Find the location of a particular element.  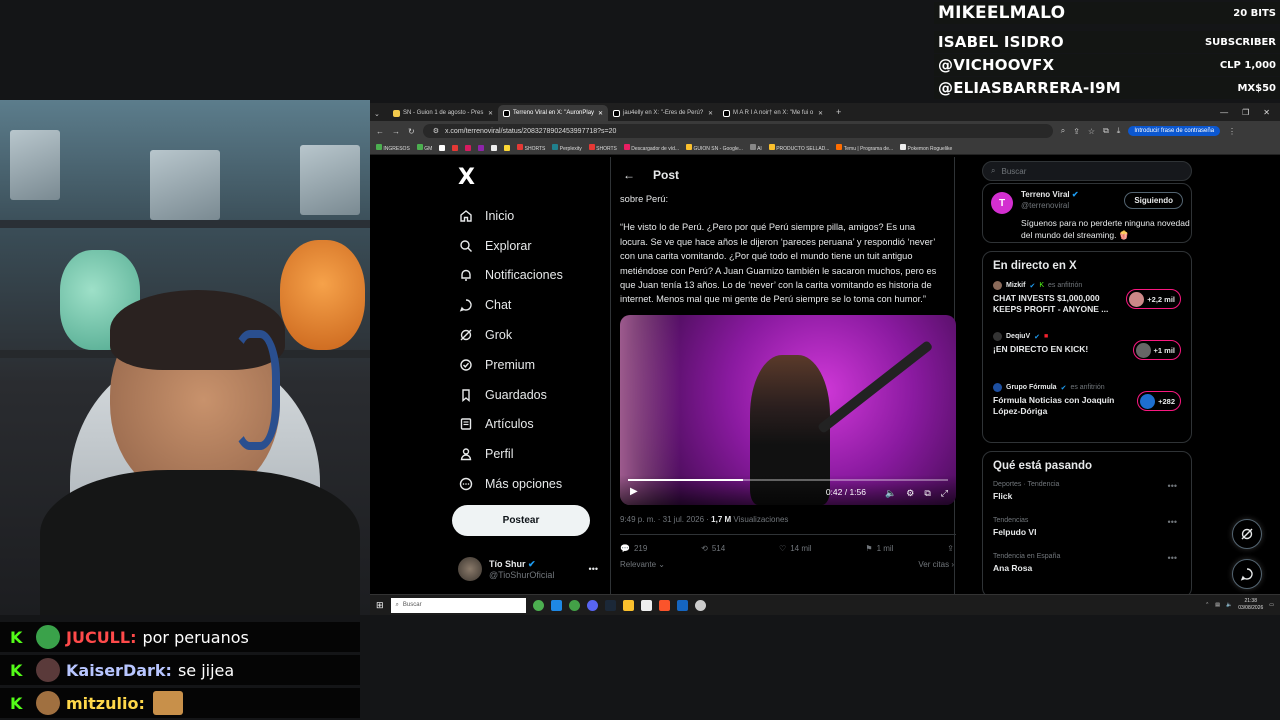

bookmark-item: Pokemon Roguelike is located at coordinates (926, 147).